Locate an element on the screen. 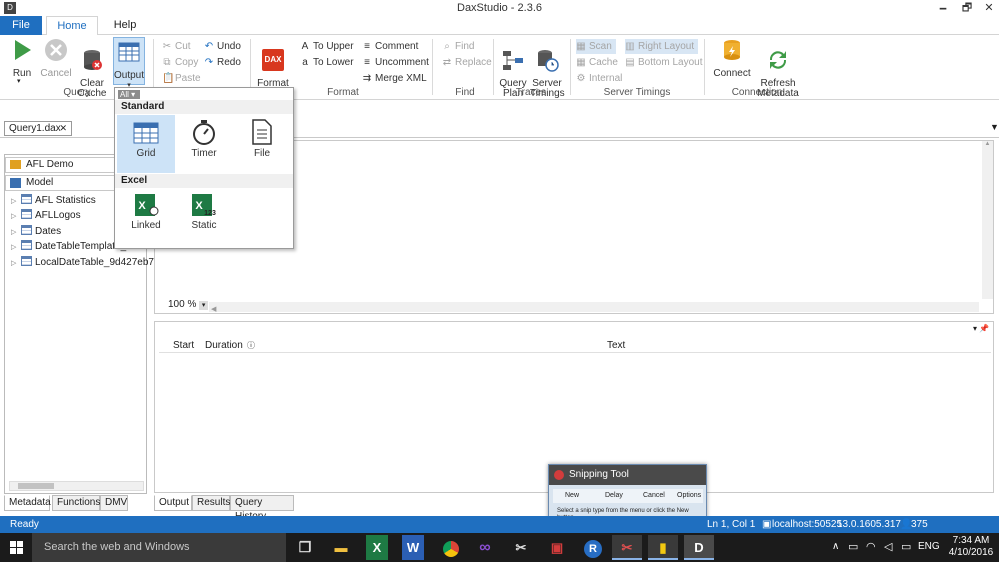  uncomment-label: Uncomment is located at coordinates (402, 62).